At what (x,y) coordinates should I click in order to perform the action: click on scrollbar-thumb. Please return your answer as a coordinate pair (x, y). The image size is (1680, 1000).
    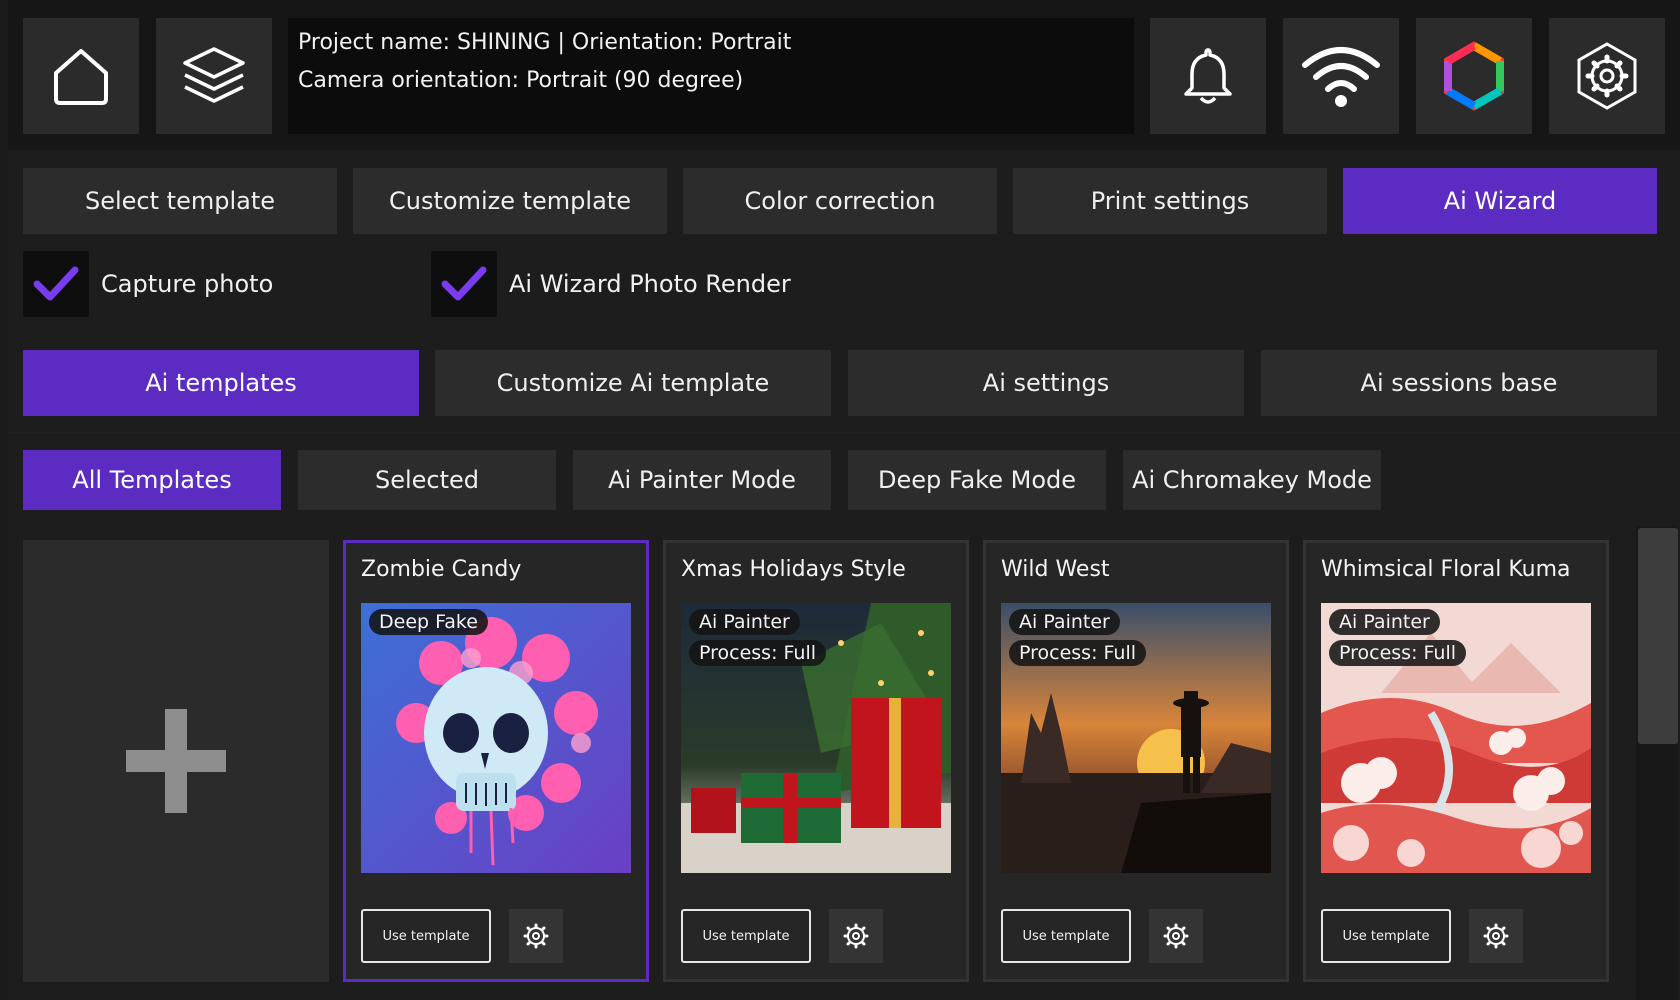
    Looking at the image, I should click on (1658, 636).